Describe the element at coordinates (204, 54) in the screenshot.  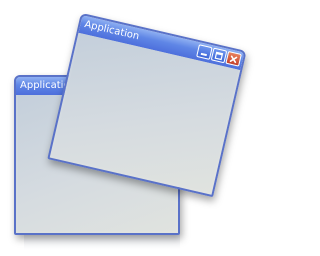
I see `minimize-icon` at that location.